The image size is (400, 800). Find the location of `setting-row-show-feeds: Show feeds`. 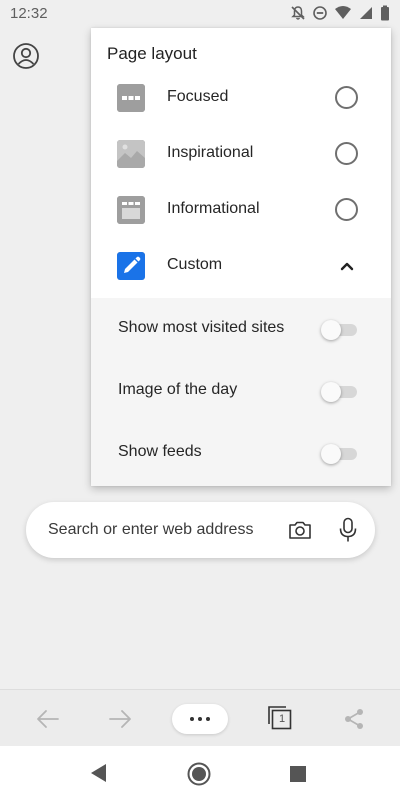

setting-row-show-feeds: Show feeds is located at coordinates (241, 453).